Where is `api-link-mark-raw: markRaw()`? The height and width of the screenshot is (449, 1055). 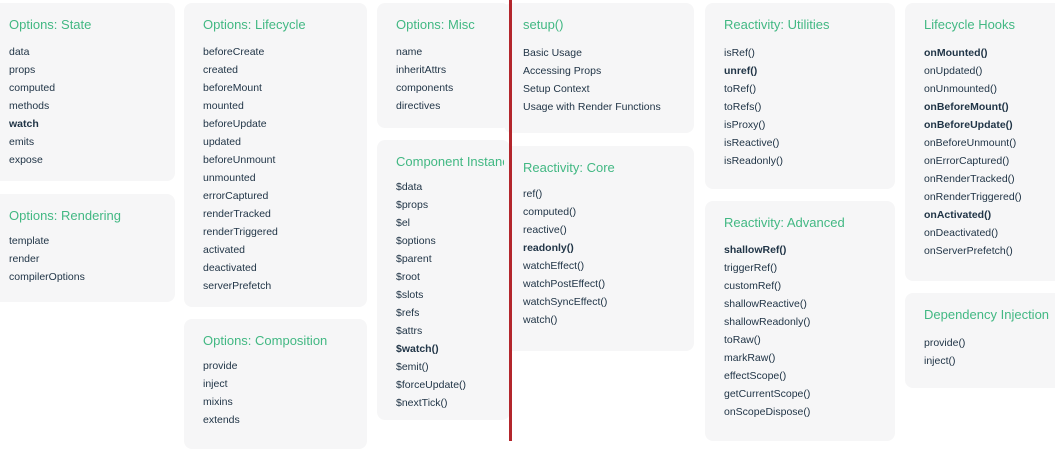
api-link-mark-raw: markRaw() is located at coordinates (749, 358).